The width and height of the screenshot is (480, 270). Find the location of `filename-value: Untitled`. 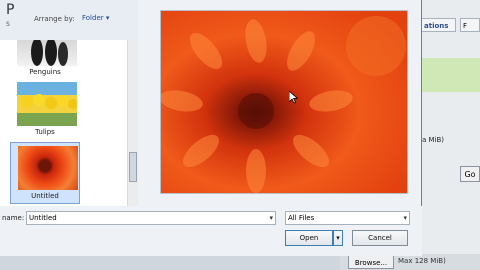

filename-value: Untitled is located at coordinates (43, 218).